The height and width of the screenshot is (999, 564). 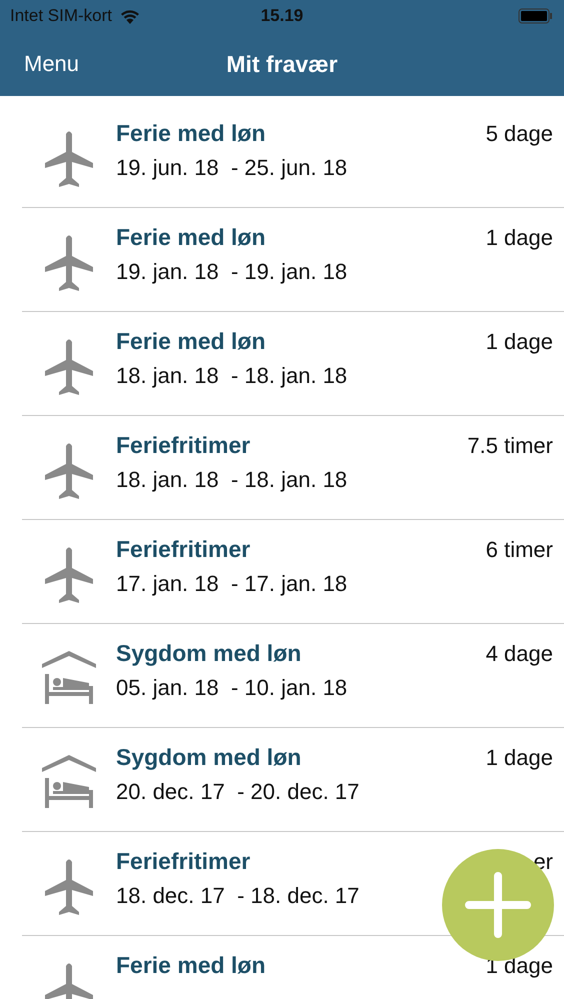 What do you see at coordinates (282, 16) in the screenshot?
I see `clock-time: 15.19` at bounding box center [282, 16].